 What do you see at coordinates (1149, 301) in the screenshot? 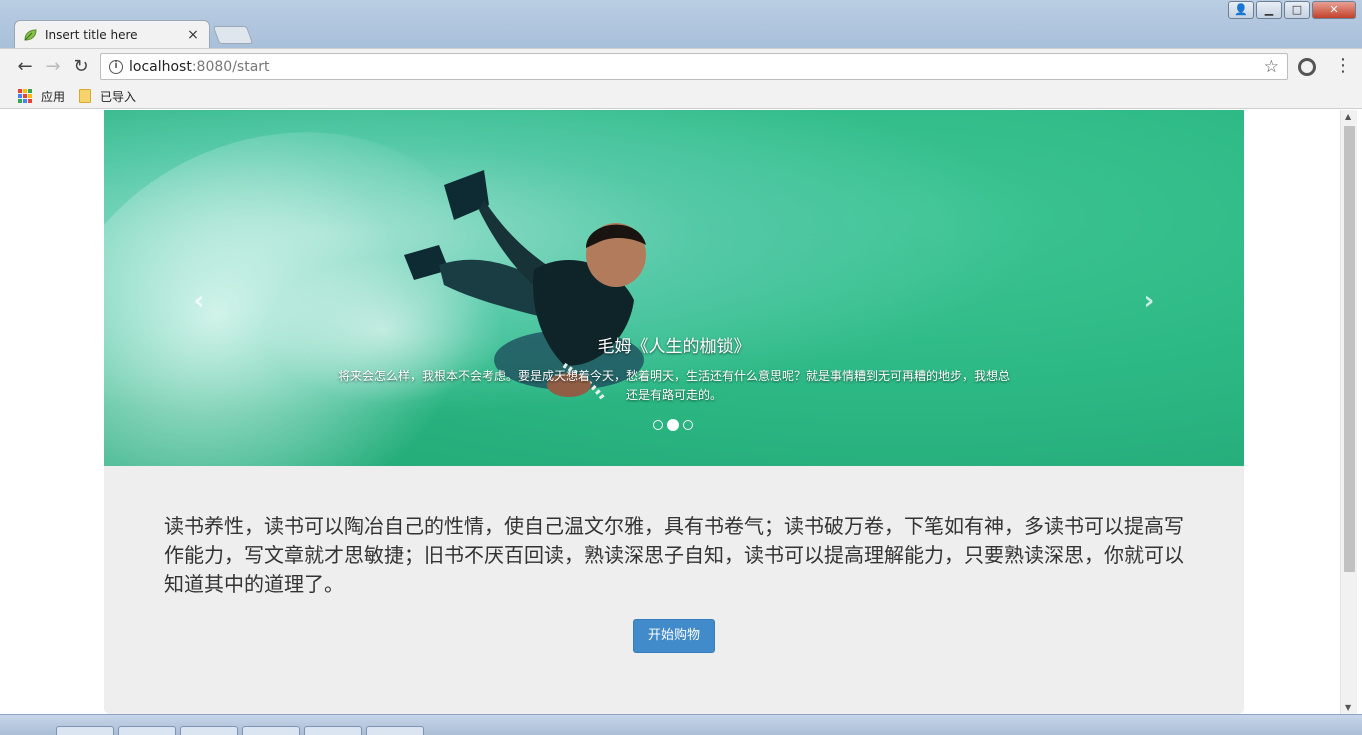
I see `carousel-next-icon: ›` at bounding box center [1149, 301].